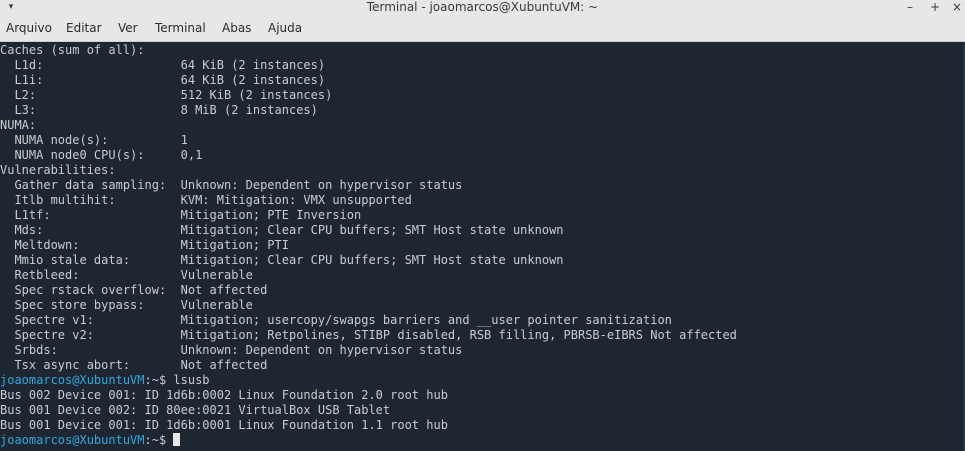  What do you see at coordinates (482, 28) in the screenshot?
I see `menu-bar: Arquivo Editar Ver Terminal Abas Ajuda` at bounding box center [482, 28].